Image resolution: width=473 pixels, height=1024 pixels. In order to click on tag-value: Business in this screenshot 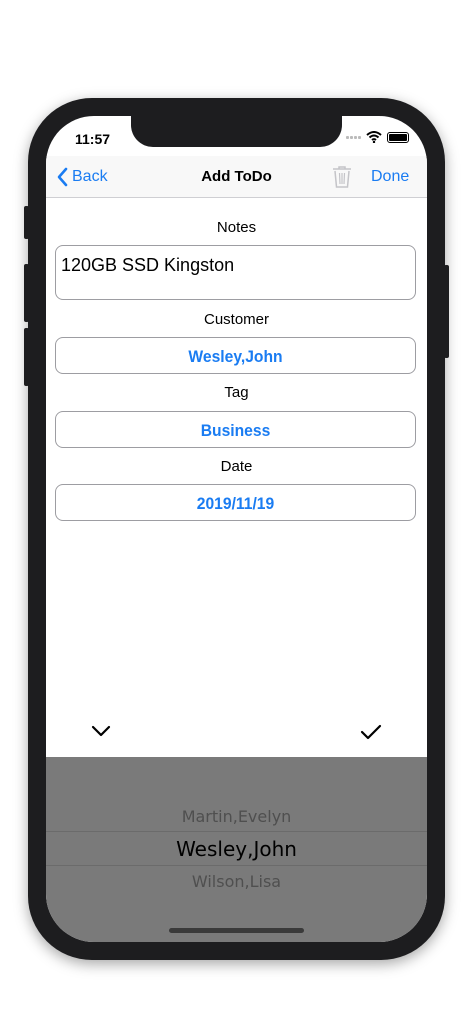, I will do `click(235, 430)`.